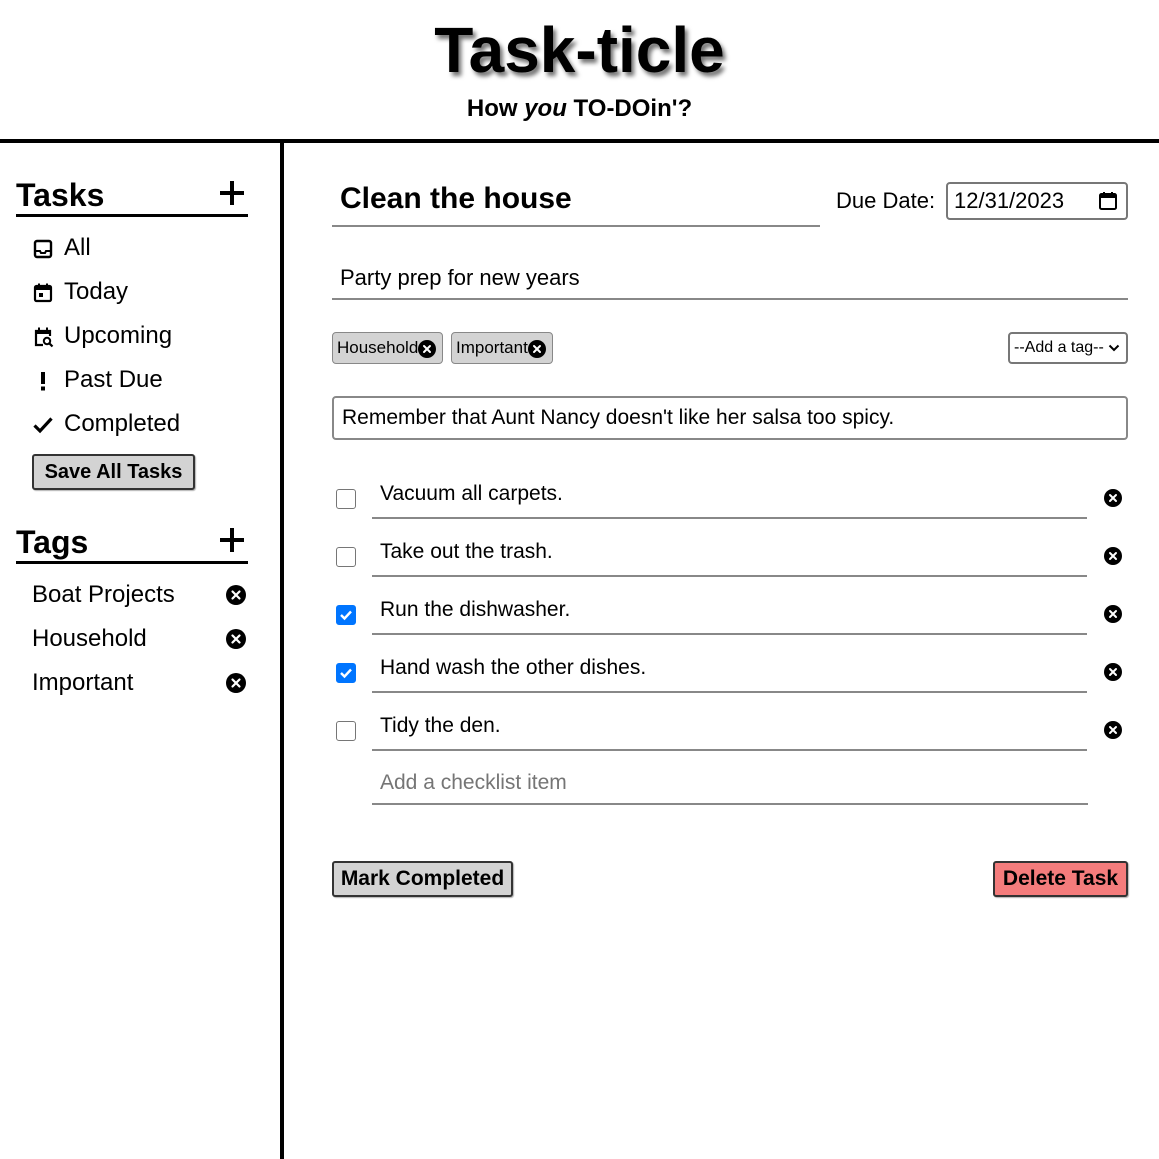 Image resolution: width=1159 pixels, height=1159 pixels. I want to click on delete-task-button: Delete Task, so click(1060, 879).